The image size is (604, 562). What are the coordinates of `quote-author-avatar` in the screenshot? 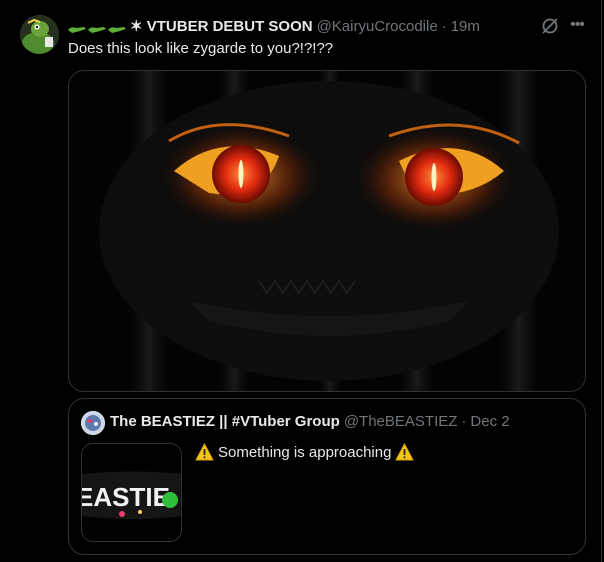 It's located at (93, 423).